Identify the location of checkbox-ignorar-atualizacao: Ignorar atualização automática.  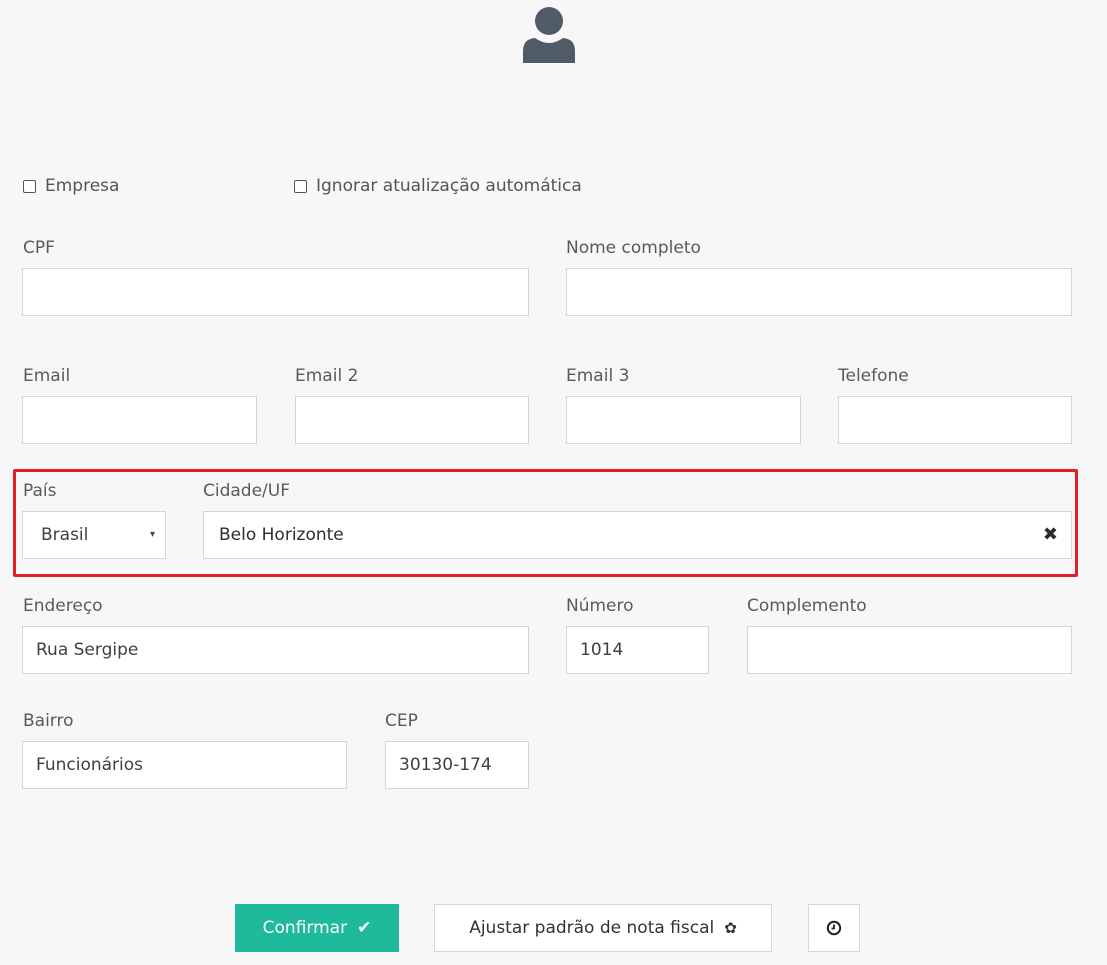
(438, 186).